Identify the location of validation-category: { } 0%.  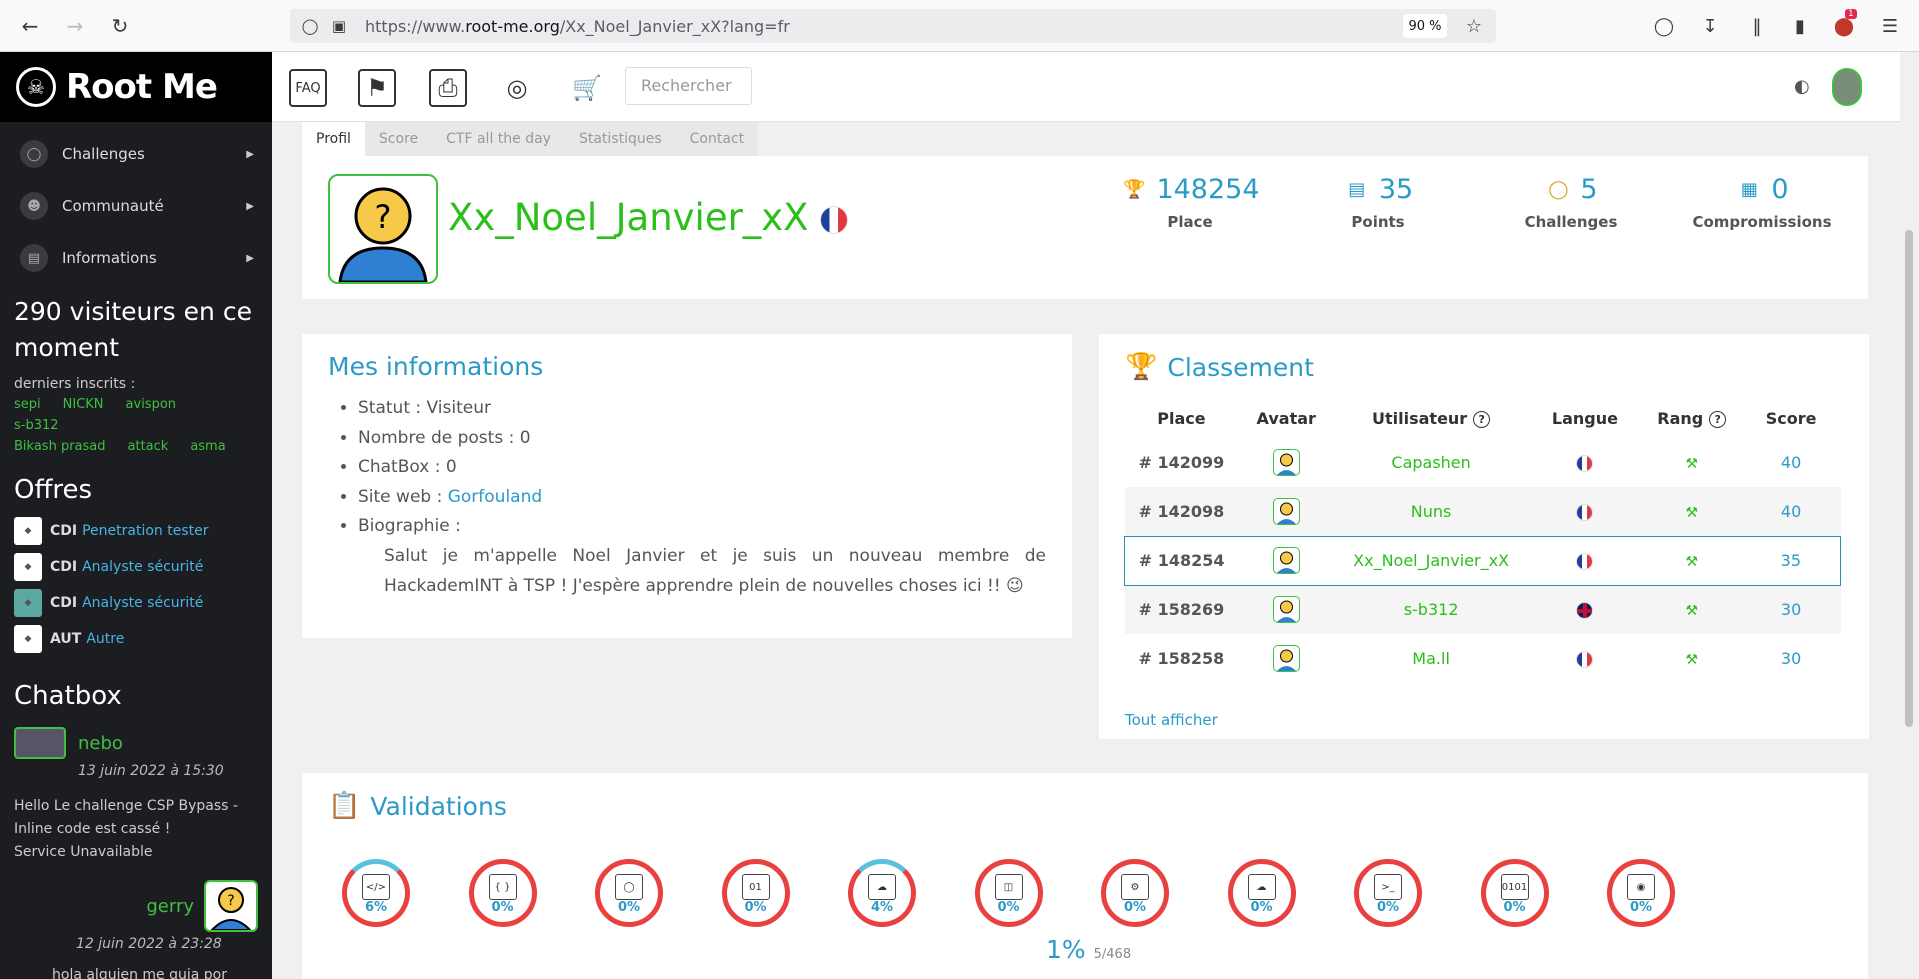
(502, 893).